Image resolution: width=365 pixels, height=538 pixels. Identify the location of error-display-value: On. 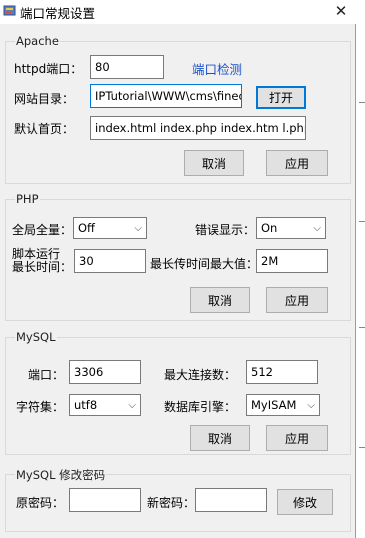
(269, 228).